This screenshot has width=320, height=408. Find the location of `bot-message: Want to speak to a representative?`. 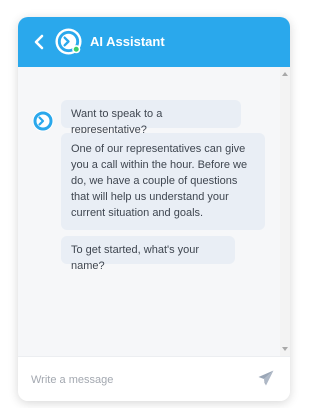

bot-message: Want to speak to a representative? is located at coordinates (151, 118).